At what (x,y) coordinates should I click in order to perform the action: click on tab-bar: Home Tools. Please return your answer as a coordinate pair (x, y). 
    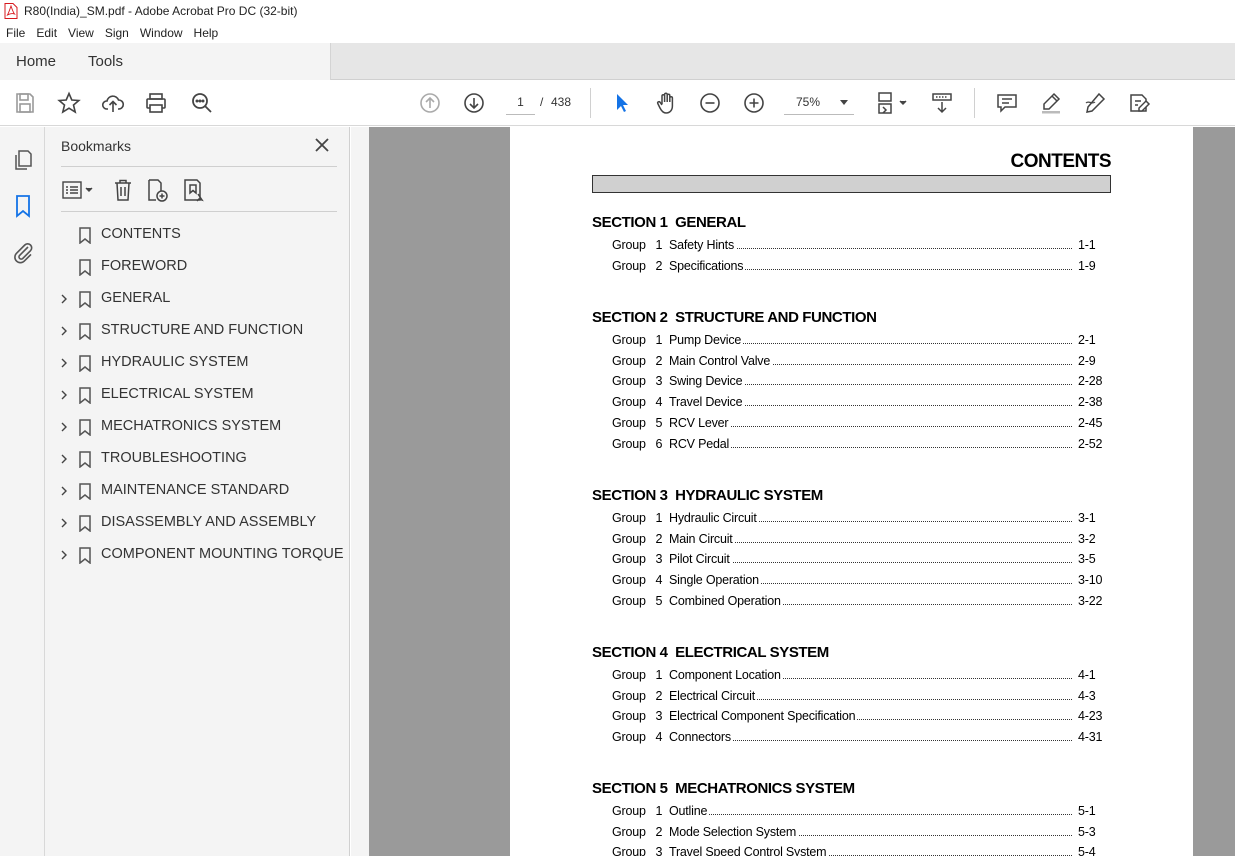
    Looking at the image, I should click on (617, 61).